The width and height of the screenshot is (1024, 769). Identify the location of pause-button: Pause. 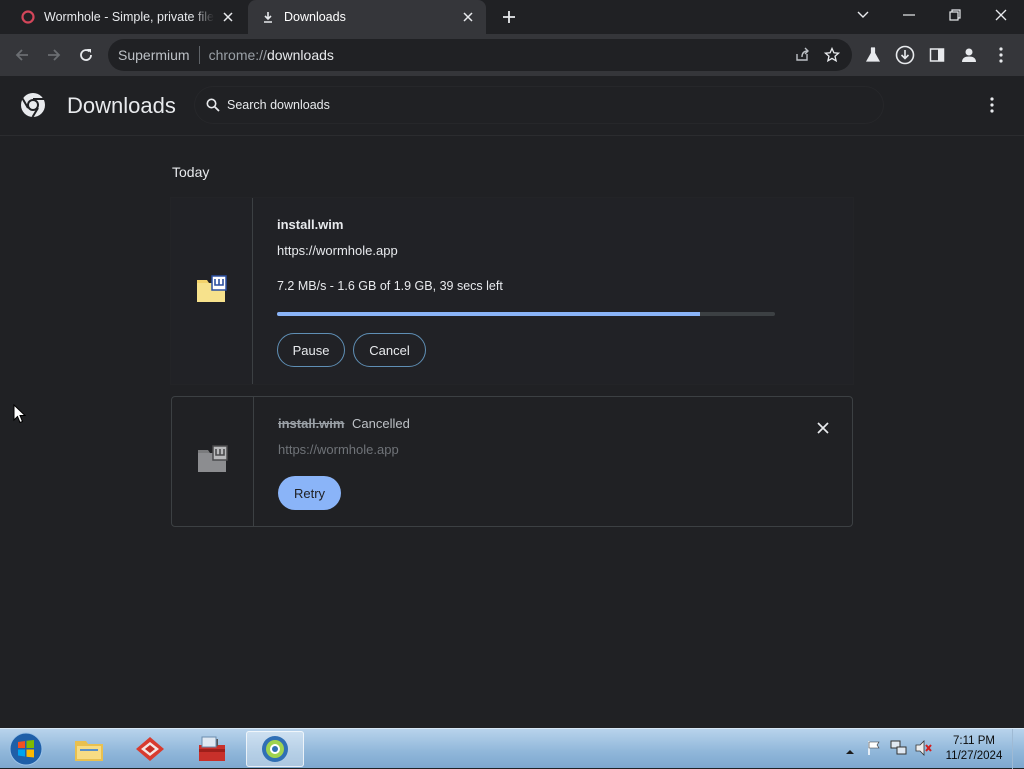
(311, 350).